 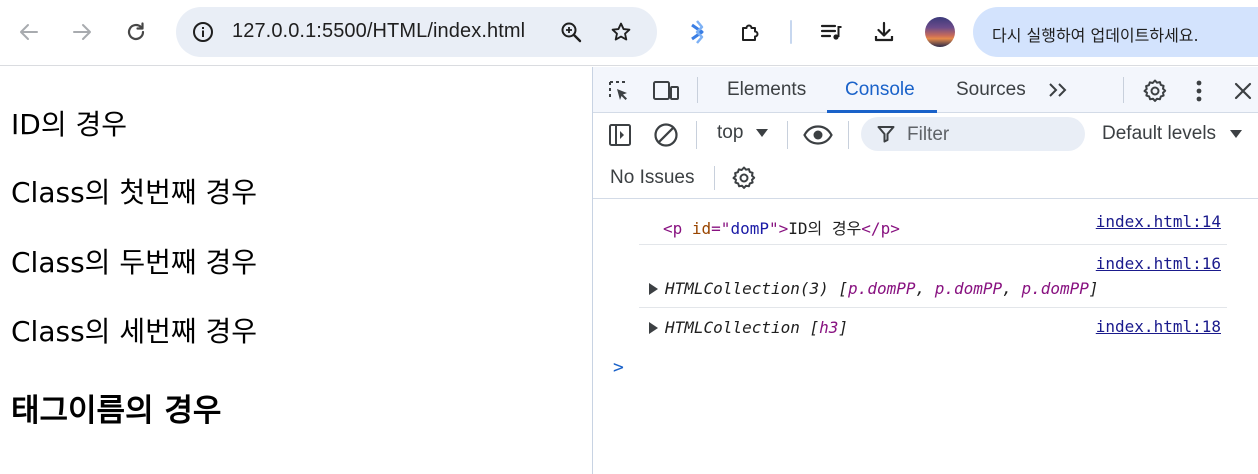 What do you see at coordinates (732, 327) in the screenshot?
I see `collection-name: HTMLCollection` at bounding box center [732, 327].